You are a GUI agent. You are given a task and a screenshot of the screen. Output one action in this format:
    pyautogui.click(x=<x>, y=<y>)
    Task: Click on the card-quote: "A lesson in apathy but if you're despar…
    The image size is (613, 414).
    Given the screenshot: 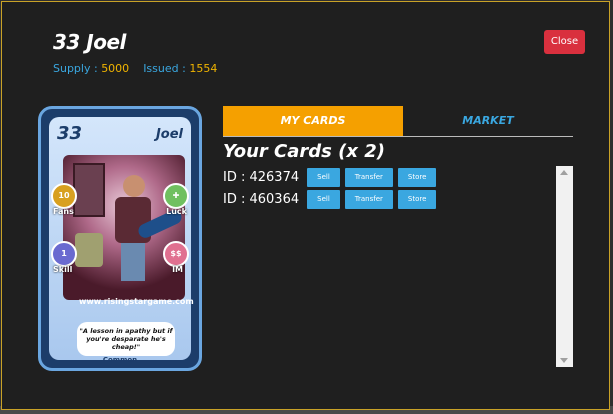 What is the action you would take?
    pyautogui.click(x=126, y=339)
    